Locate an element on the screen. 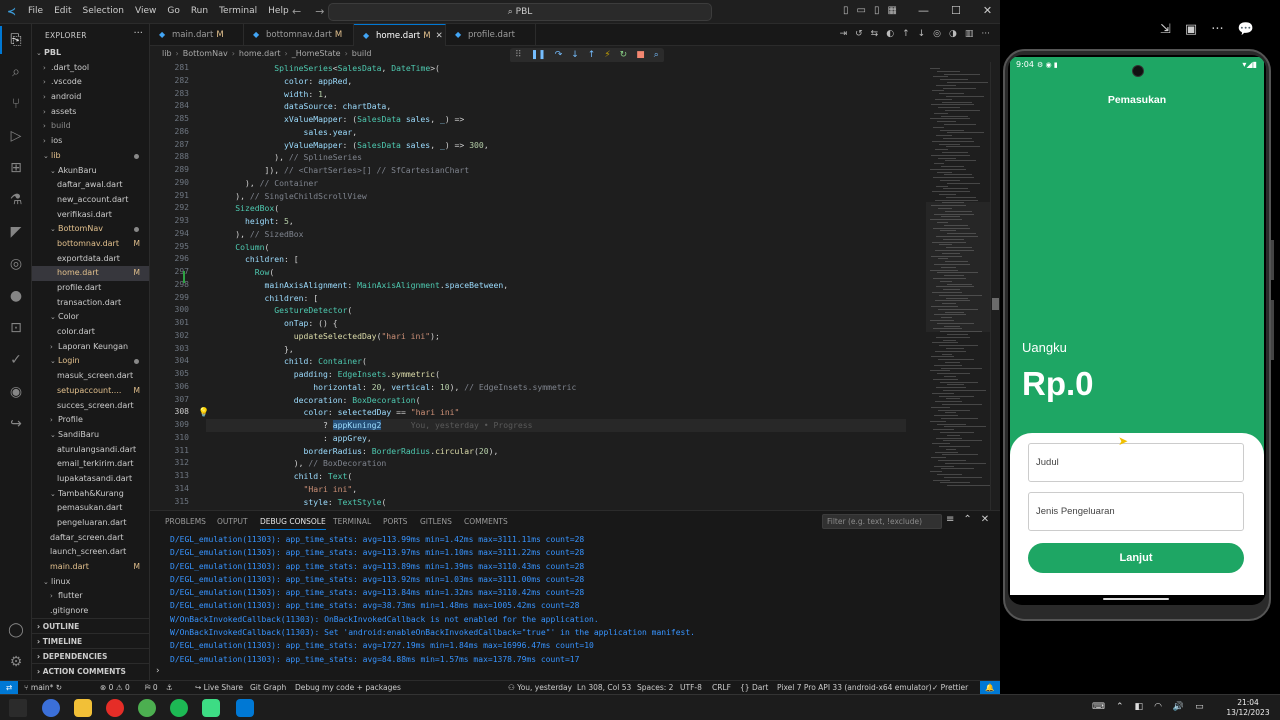  file-item: masuk_screen.dart is located at coordinates (90, 376).